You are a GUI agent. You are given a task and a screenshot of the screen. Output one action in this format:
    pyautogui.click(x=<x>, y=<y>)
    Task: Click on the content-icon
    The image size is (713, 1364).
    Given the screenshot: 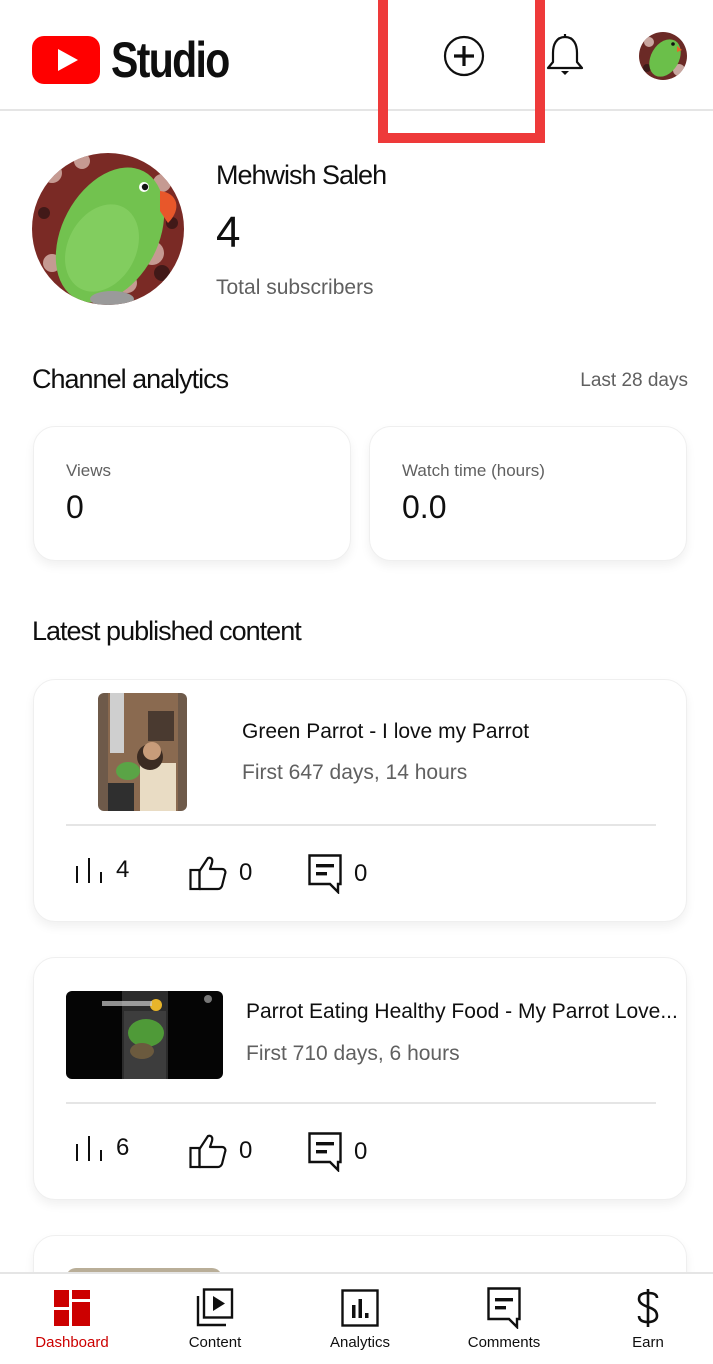 What is the action you would take?
    pyautogui.click(x=215, y=1307)
    